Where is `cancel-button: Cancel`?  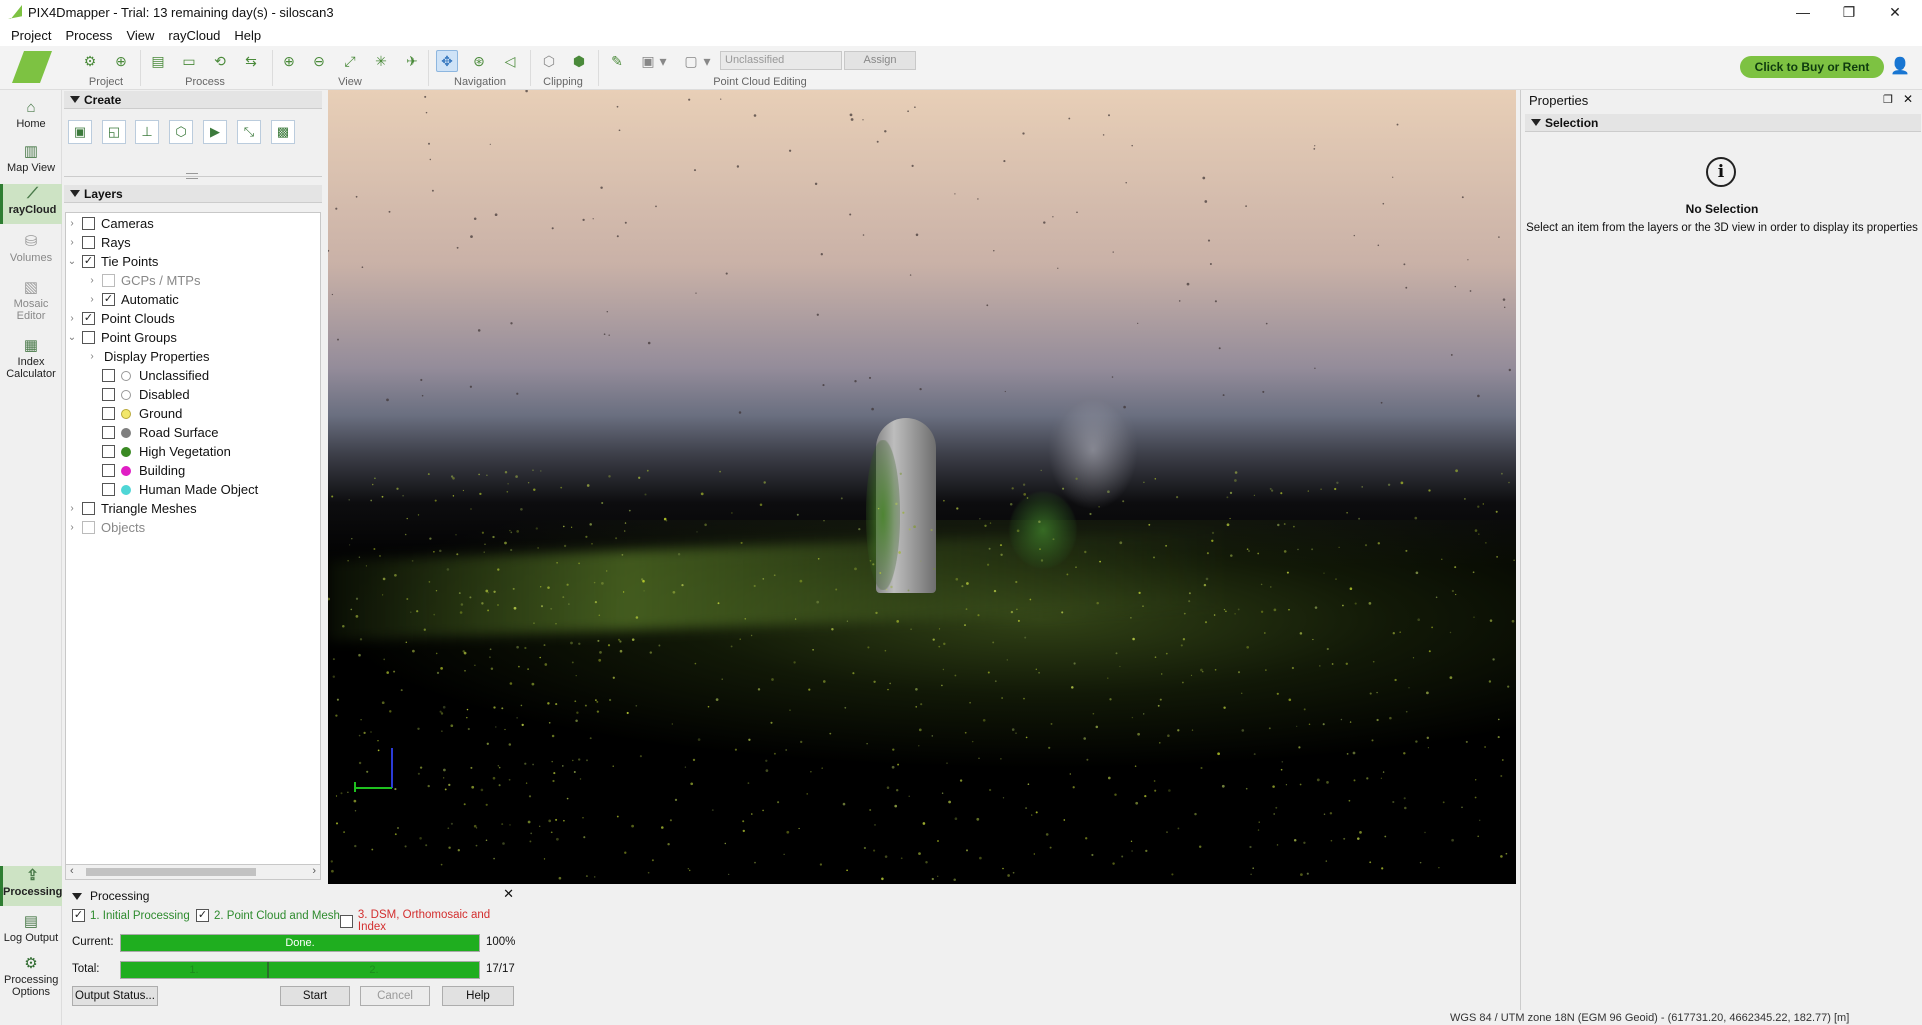 cancel-button: Cancel is located at coordinates (395, 996).